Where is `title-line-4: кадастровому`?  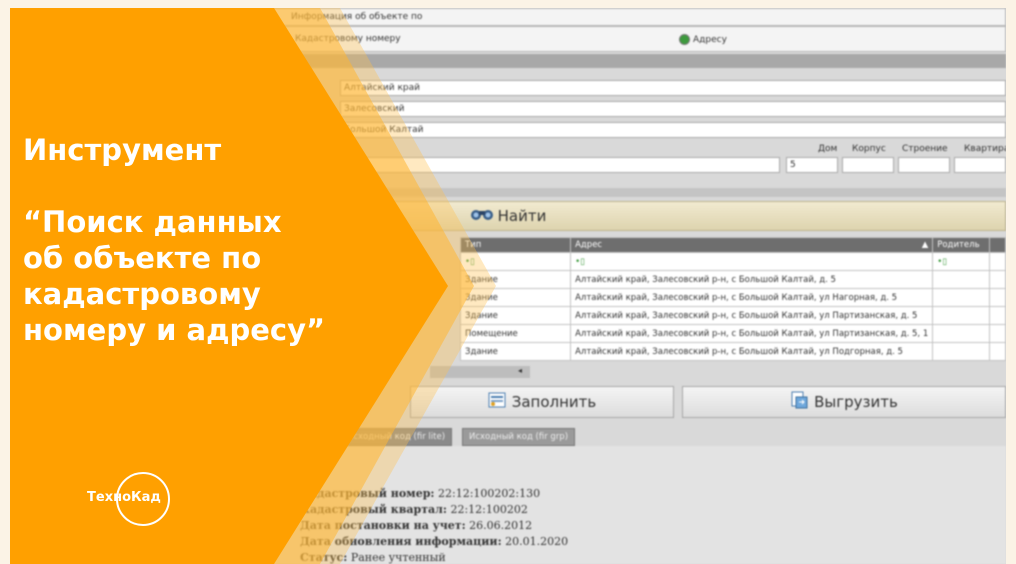 title-line-4: кадастровому is located at coordinates (142, 294).